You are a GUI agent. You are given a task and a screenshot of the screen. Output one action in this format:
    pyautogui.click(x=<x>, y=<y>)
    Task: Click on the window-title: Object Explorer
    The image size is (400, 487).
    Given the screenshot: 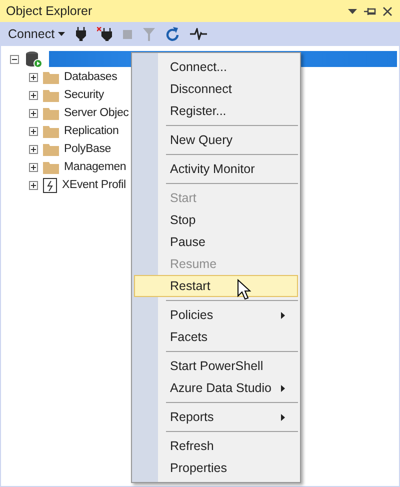 What is the action you would take?
    pyautogui.click(x=49, y=11)
    